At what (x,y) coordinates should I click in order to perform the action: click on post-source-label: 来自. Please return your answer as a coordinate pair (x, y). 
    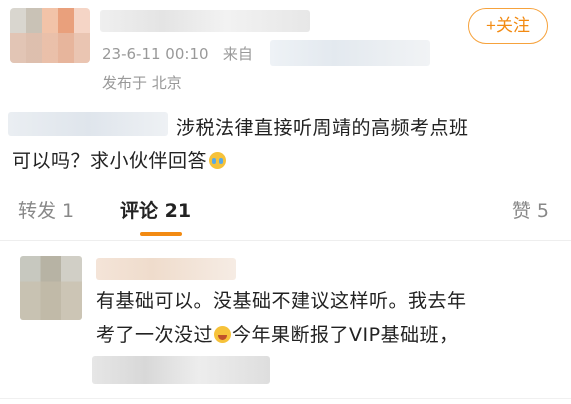
    Looking at the image, I should click on (237, 54).